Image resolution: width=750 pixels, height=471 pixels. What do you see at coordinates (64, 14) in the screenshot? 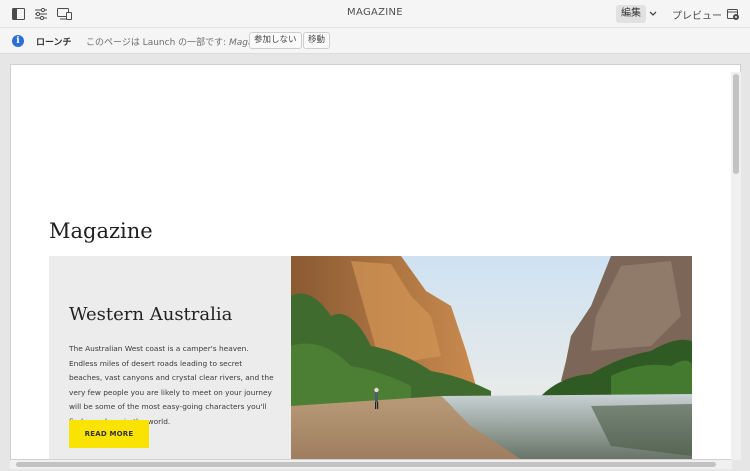
I see `emulator-icon` at bounding box center [64, 14].